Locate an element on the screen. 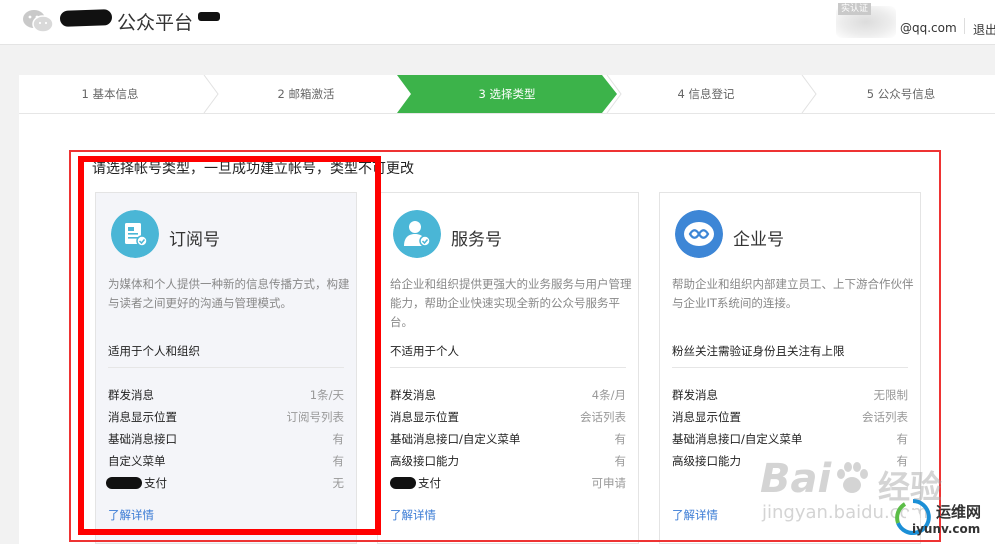  step-email-activation: 2 邮箱激活 is located at coordinates (306, 94).